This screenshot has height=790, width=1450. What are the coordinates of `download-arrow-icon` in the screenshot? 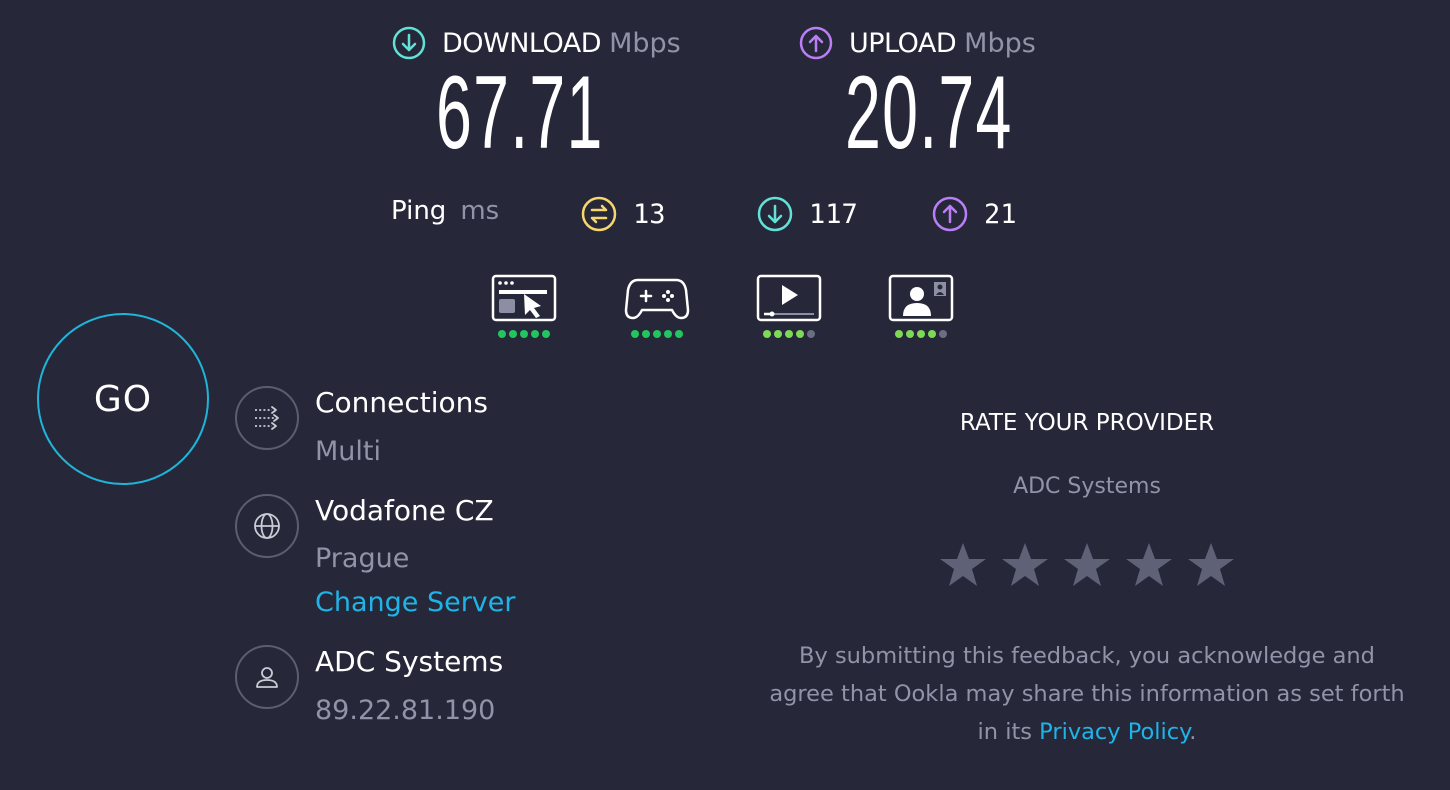 It's located at (409, 43).